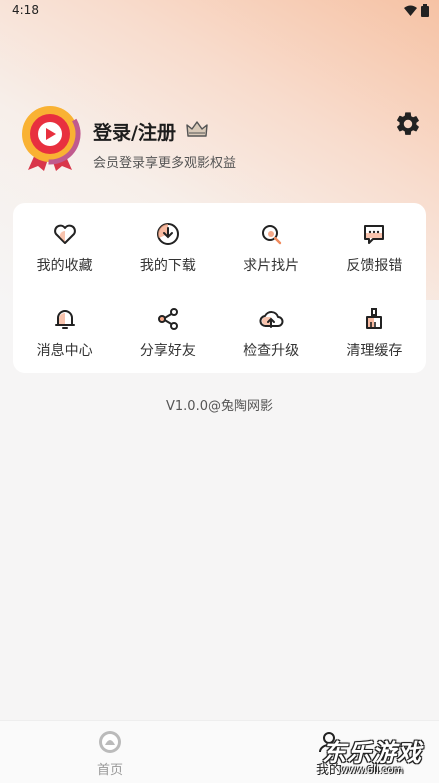  Describe the element at coordinates (272, 235) in the screenshot. I see `search-film-icon` at that location.